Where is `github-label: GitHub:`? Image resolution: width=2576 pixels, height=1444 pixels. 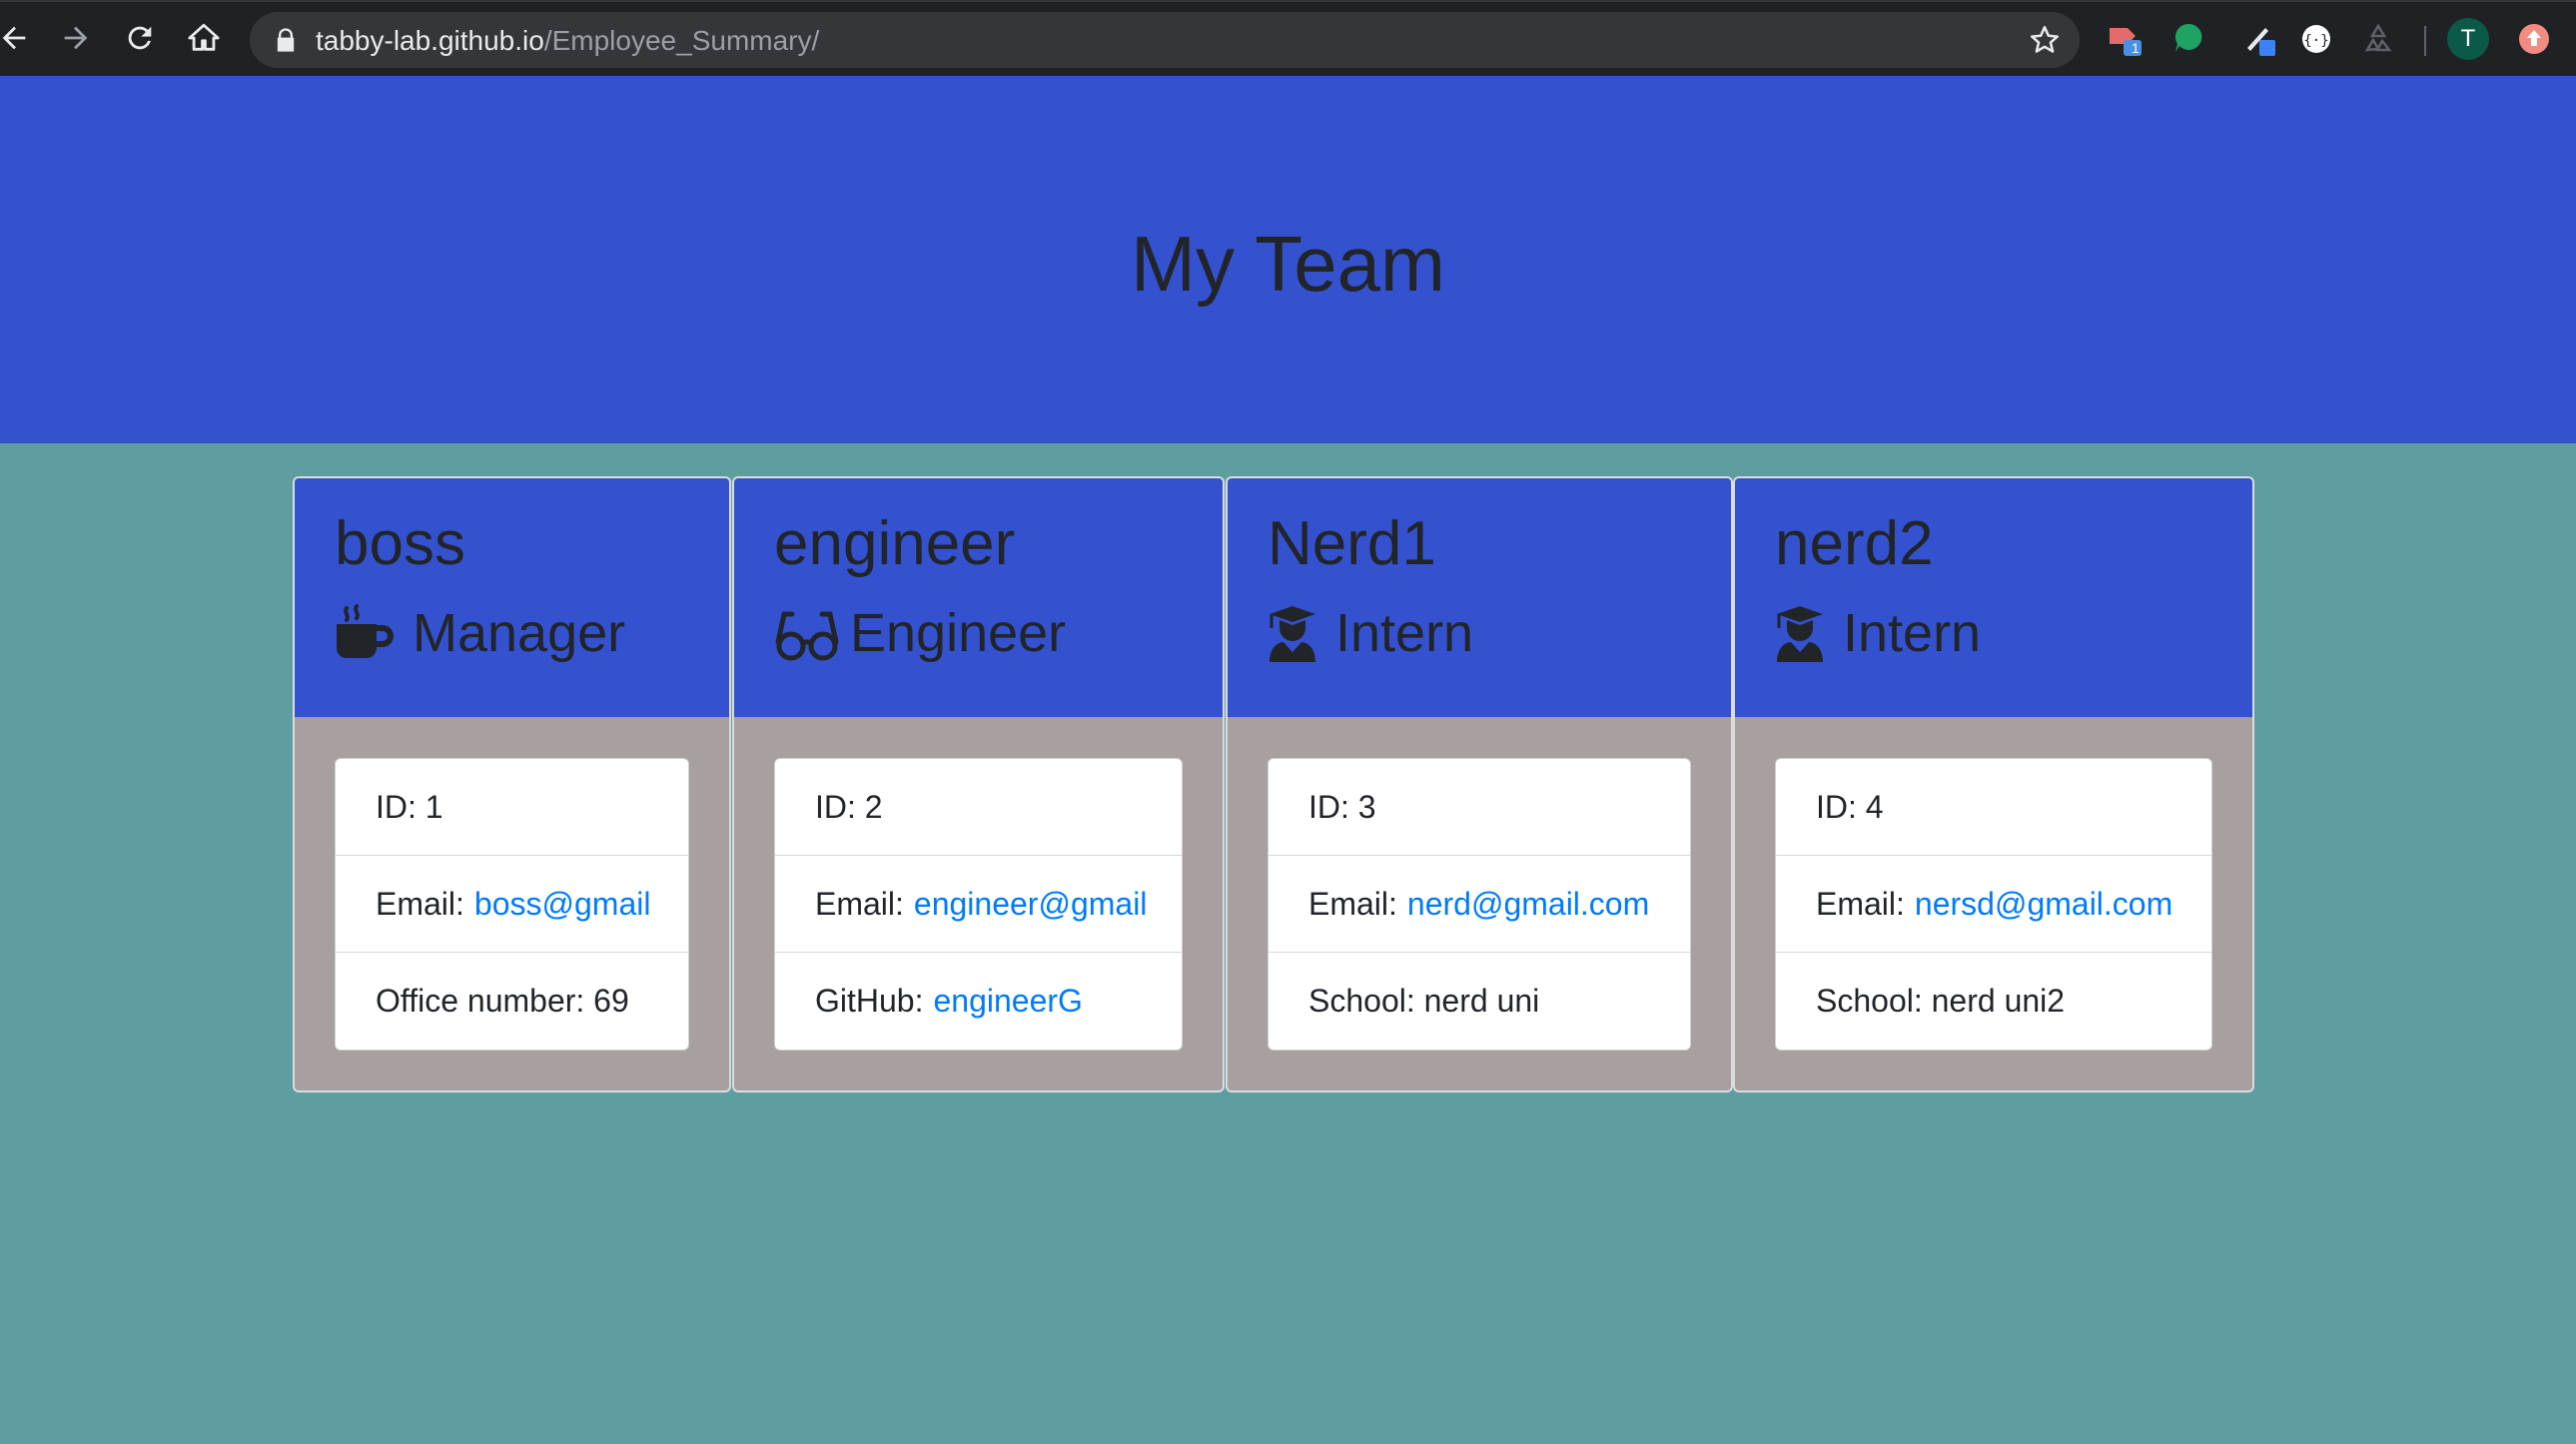
github-label: GitHub: is located at coordinates (870, 1001).